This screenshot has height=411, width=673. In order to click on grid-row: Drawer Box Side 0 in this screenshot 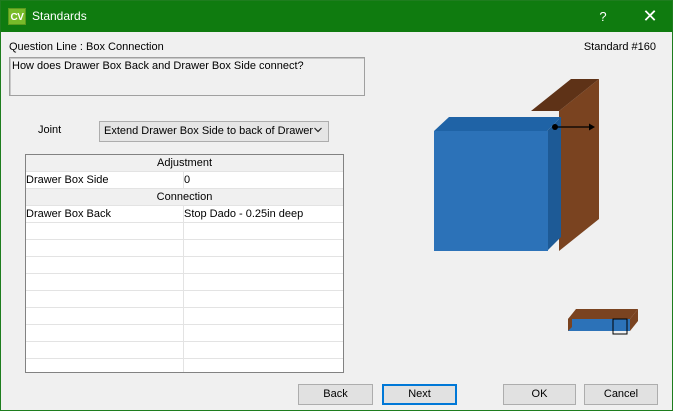, I will do `click(184, 180)`.